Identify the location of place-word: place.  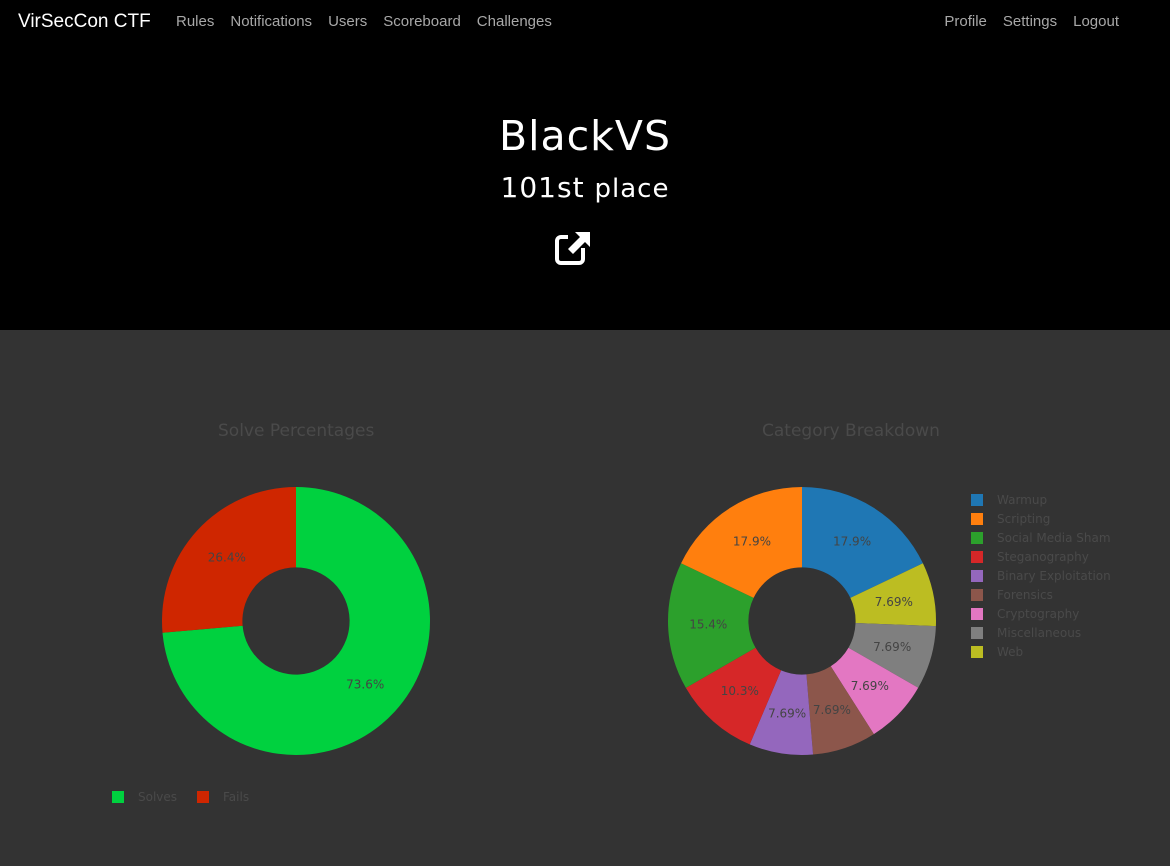
(632, 189).